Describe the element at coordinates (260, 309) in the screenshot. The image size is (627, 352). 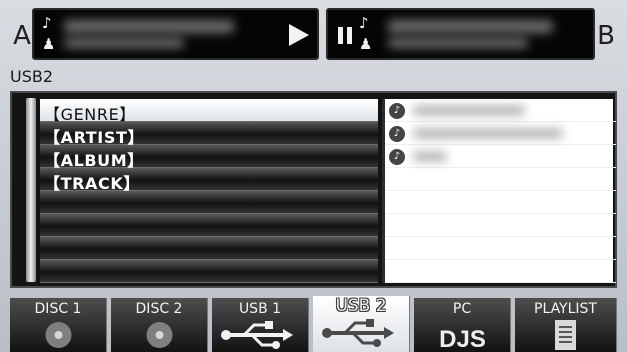
I see `tab-label: USB 1` at that location.